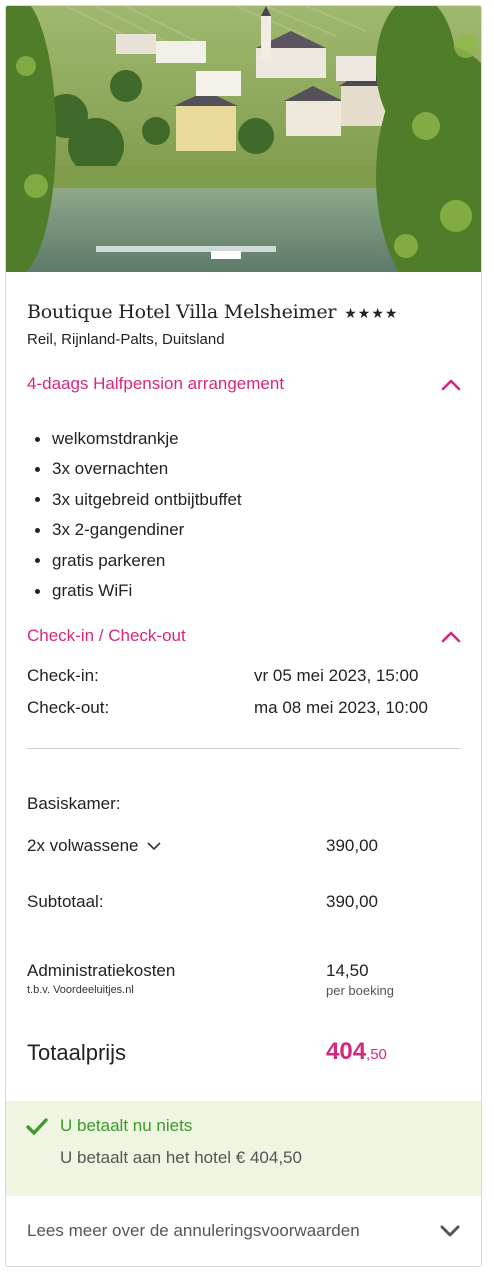  What do you see at coordinates (134, 591) in the screenshot?
I see `list-item: gratis WiFi` at bounding box center [134, 591].